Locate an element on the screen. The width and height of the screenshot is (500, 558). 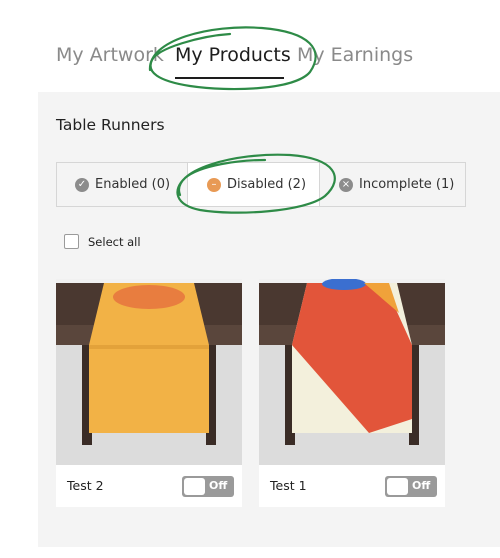
tab-enabled-label: Enabled (0) is located at coordinates (133, 184).